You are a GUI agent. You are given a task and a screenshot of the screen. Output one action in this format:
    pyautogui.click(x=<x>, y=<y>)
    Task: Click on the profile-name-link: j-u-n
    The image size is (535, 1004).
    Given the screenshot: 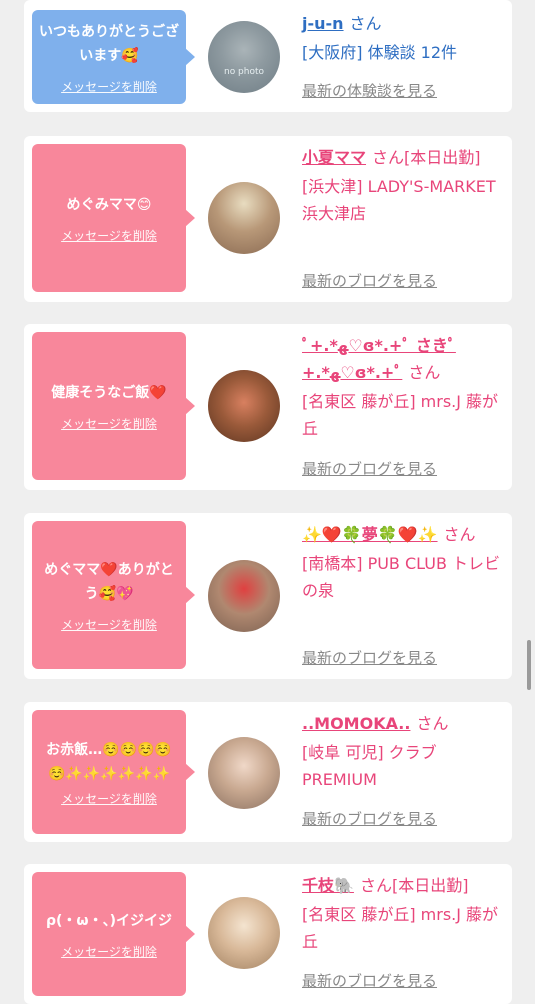 What is the action you would take?
    pyautogui.click(x=323, y=23)
    